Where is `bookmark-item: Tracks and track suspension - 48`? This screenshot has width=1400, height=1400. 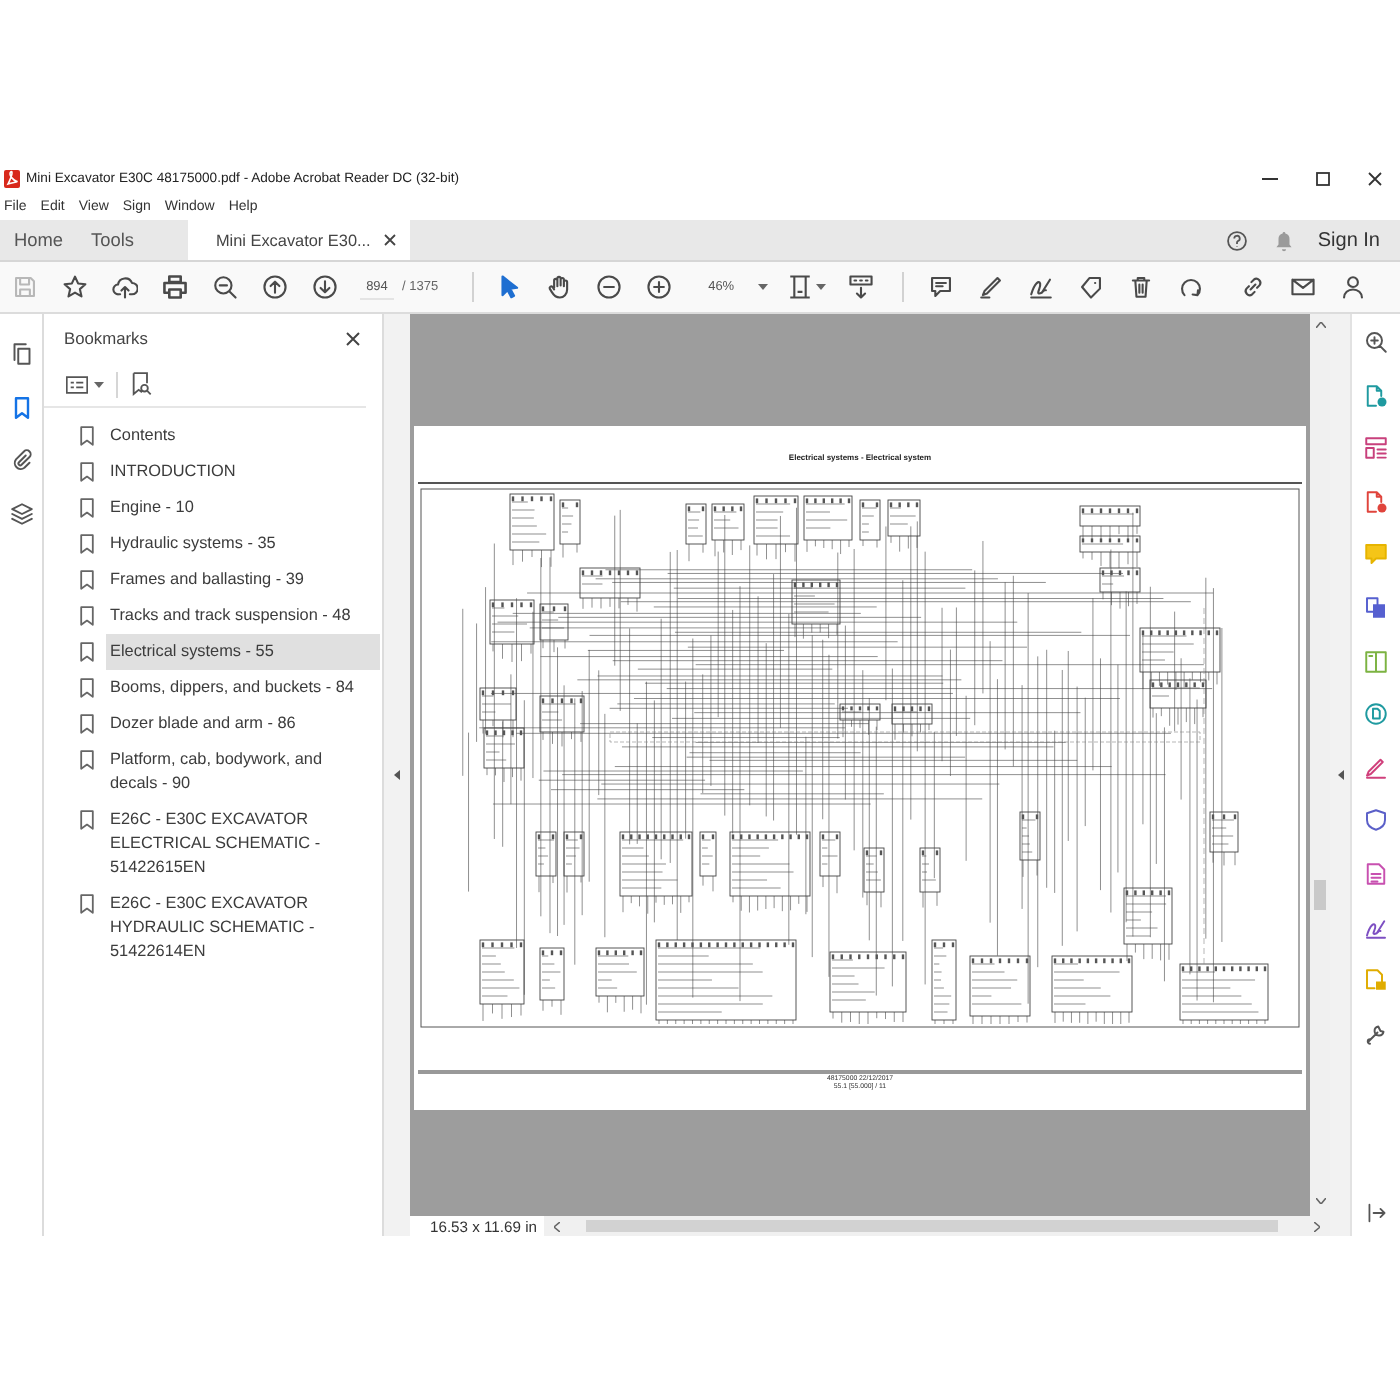 bookmark-item: Tracks and track suspension - 48 is located at coordinates (243, 616).